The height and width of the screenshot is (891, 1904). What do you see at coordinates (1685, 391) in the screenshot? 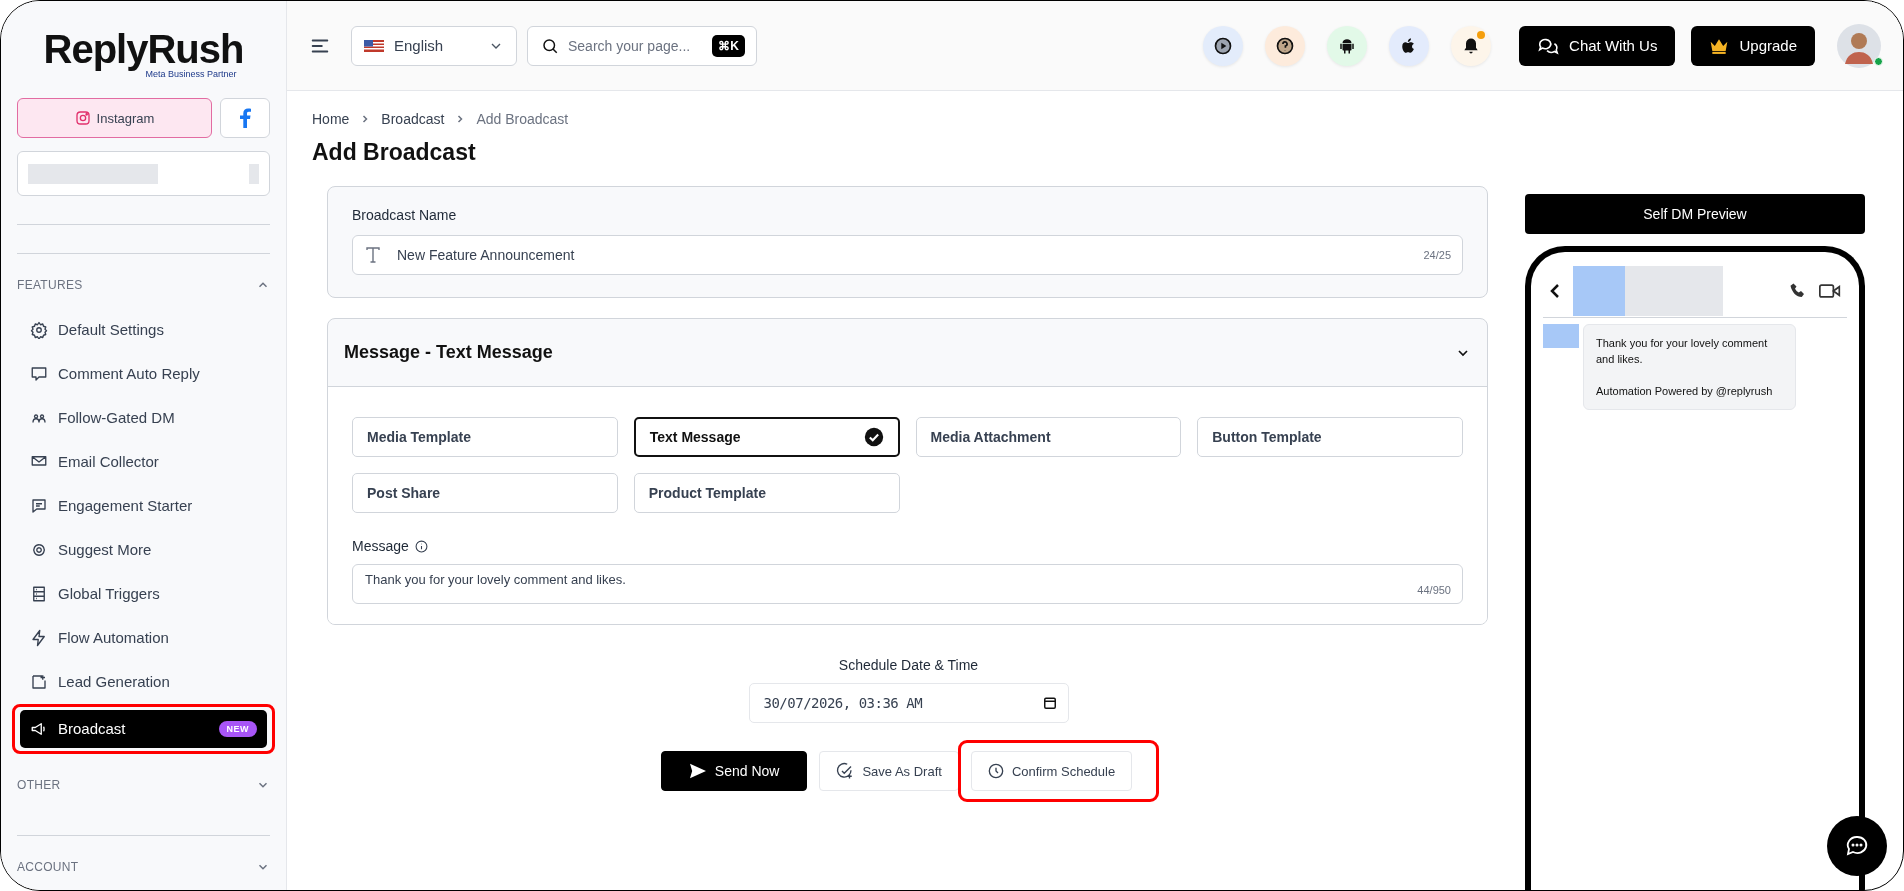
I see `message-text: Automation Powered by @replyrush` at bounding box center [1685, 391].